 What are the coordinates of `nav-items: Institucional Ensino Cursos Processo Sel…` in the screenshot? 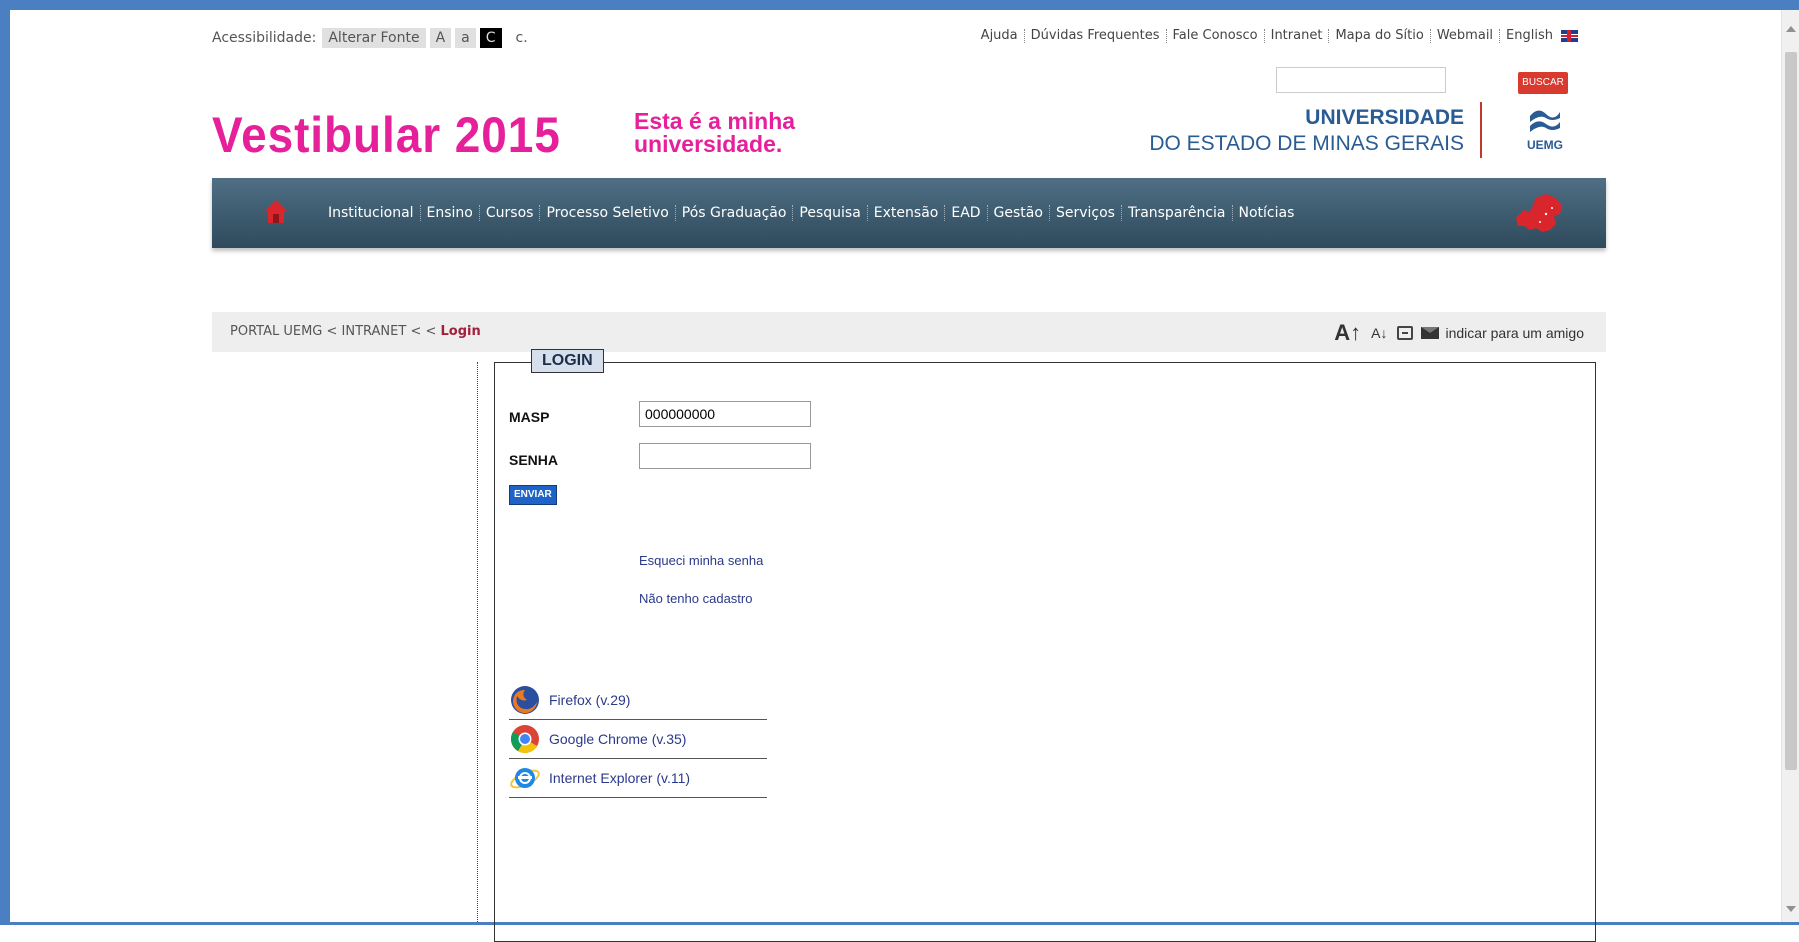 It's located at (811, 213).